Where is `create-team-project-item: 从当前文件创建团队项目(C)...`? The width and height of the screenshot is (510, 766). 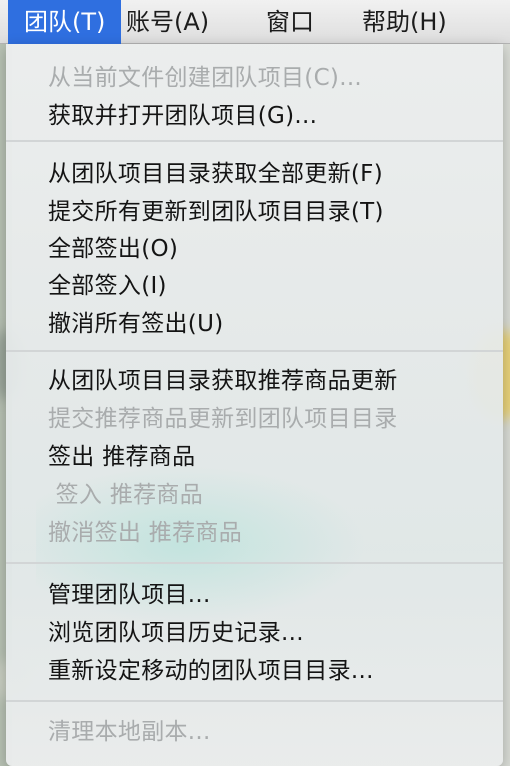
create-team-project-item: 从当前文件创建团队项目(C)... is located at coordinates (205, 78).